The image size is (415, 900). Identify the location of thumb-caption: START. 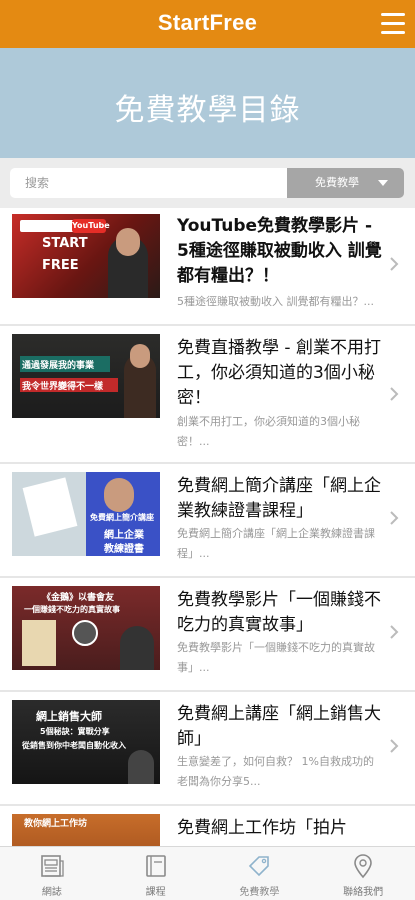
(65, 243).